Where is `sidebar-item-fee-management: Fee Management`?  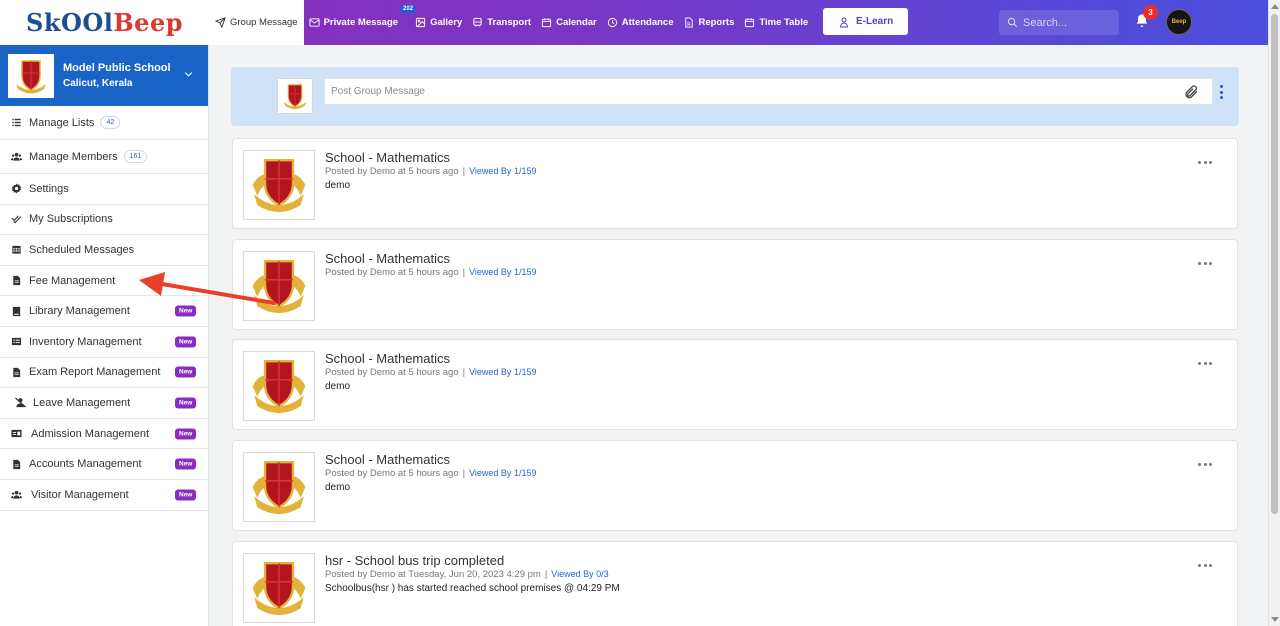
sidebar-item-fee-management: Fee Management is located at coordinates (104, 281).